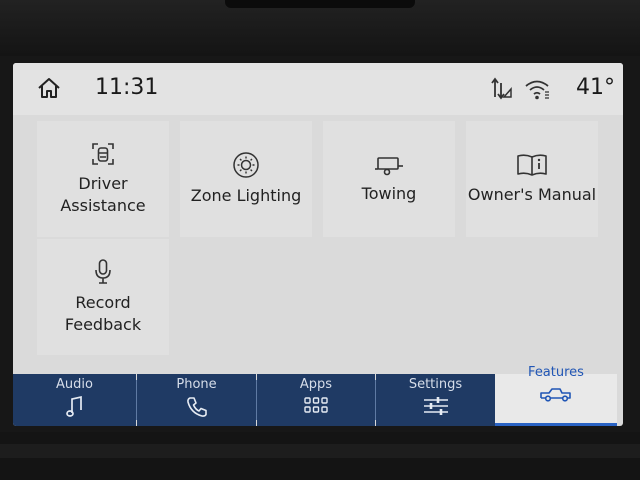 This screenshot has height=480, width=640. Describe the element at coordinates (532, 179) in the screenshot. I see `owners-manual-tile: Owner's Manual` at that location.